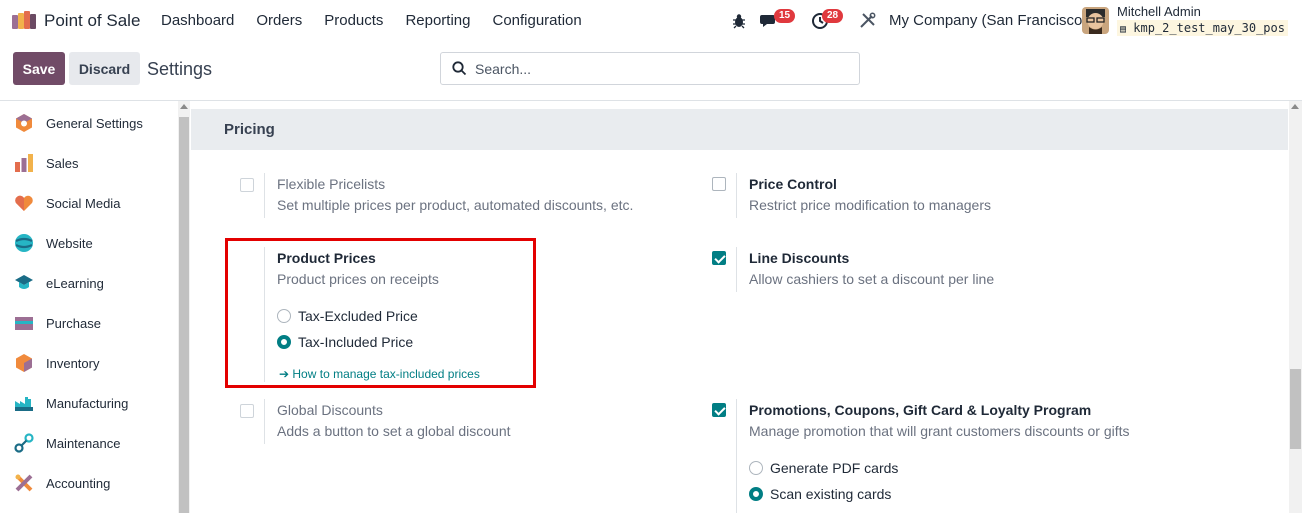 The image size is (1302, 513). What do you see at coordinates (24, 483) in the screenshot?
I see `accounting-icon` at bounding box center [24, 483].